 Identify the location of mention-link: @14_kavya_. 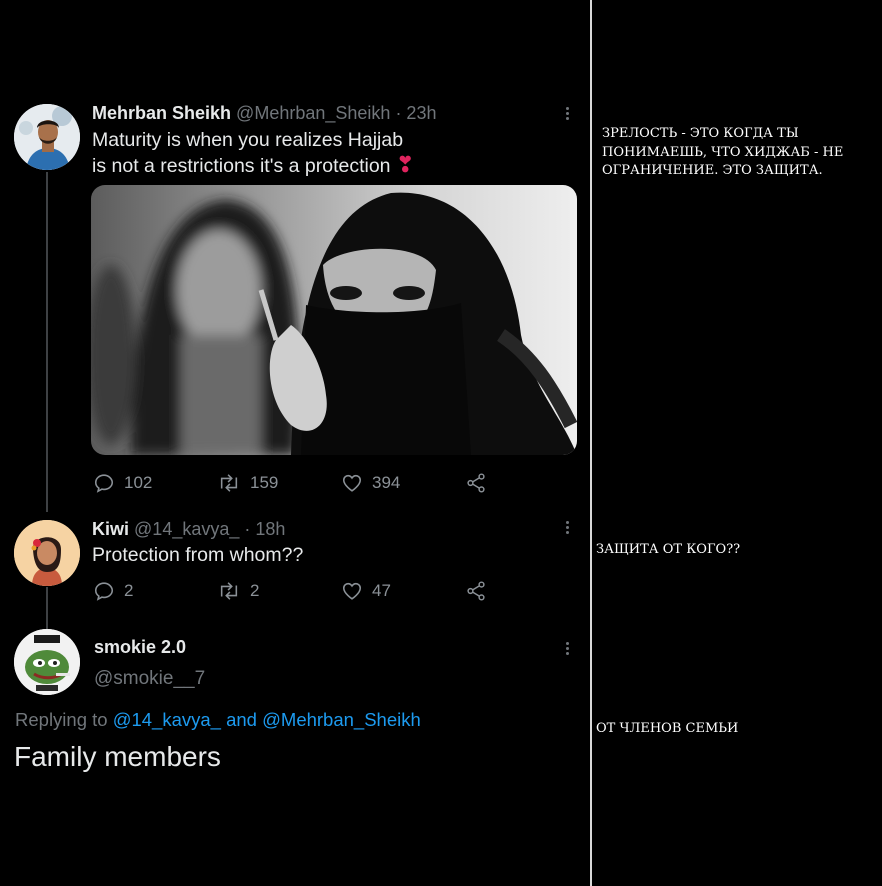
(167, 719).